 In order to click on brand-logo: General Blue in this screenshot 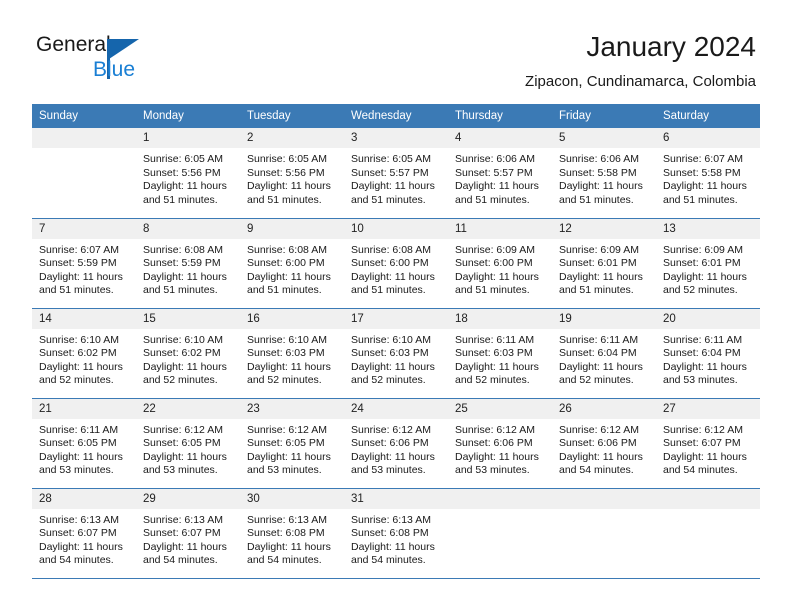, I will do `click(126, 60)`.